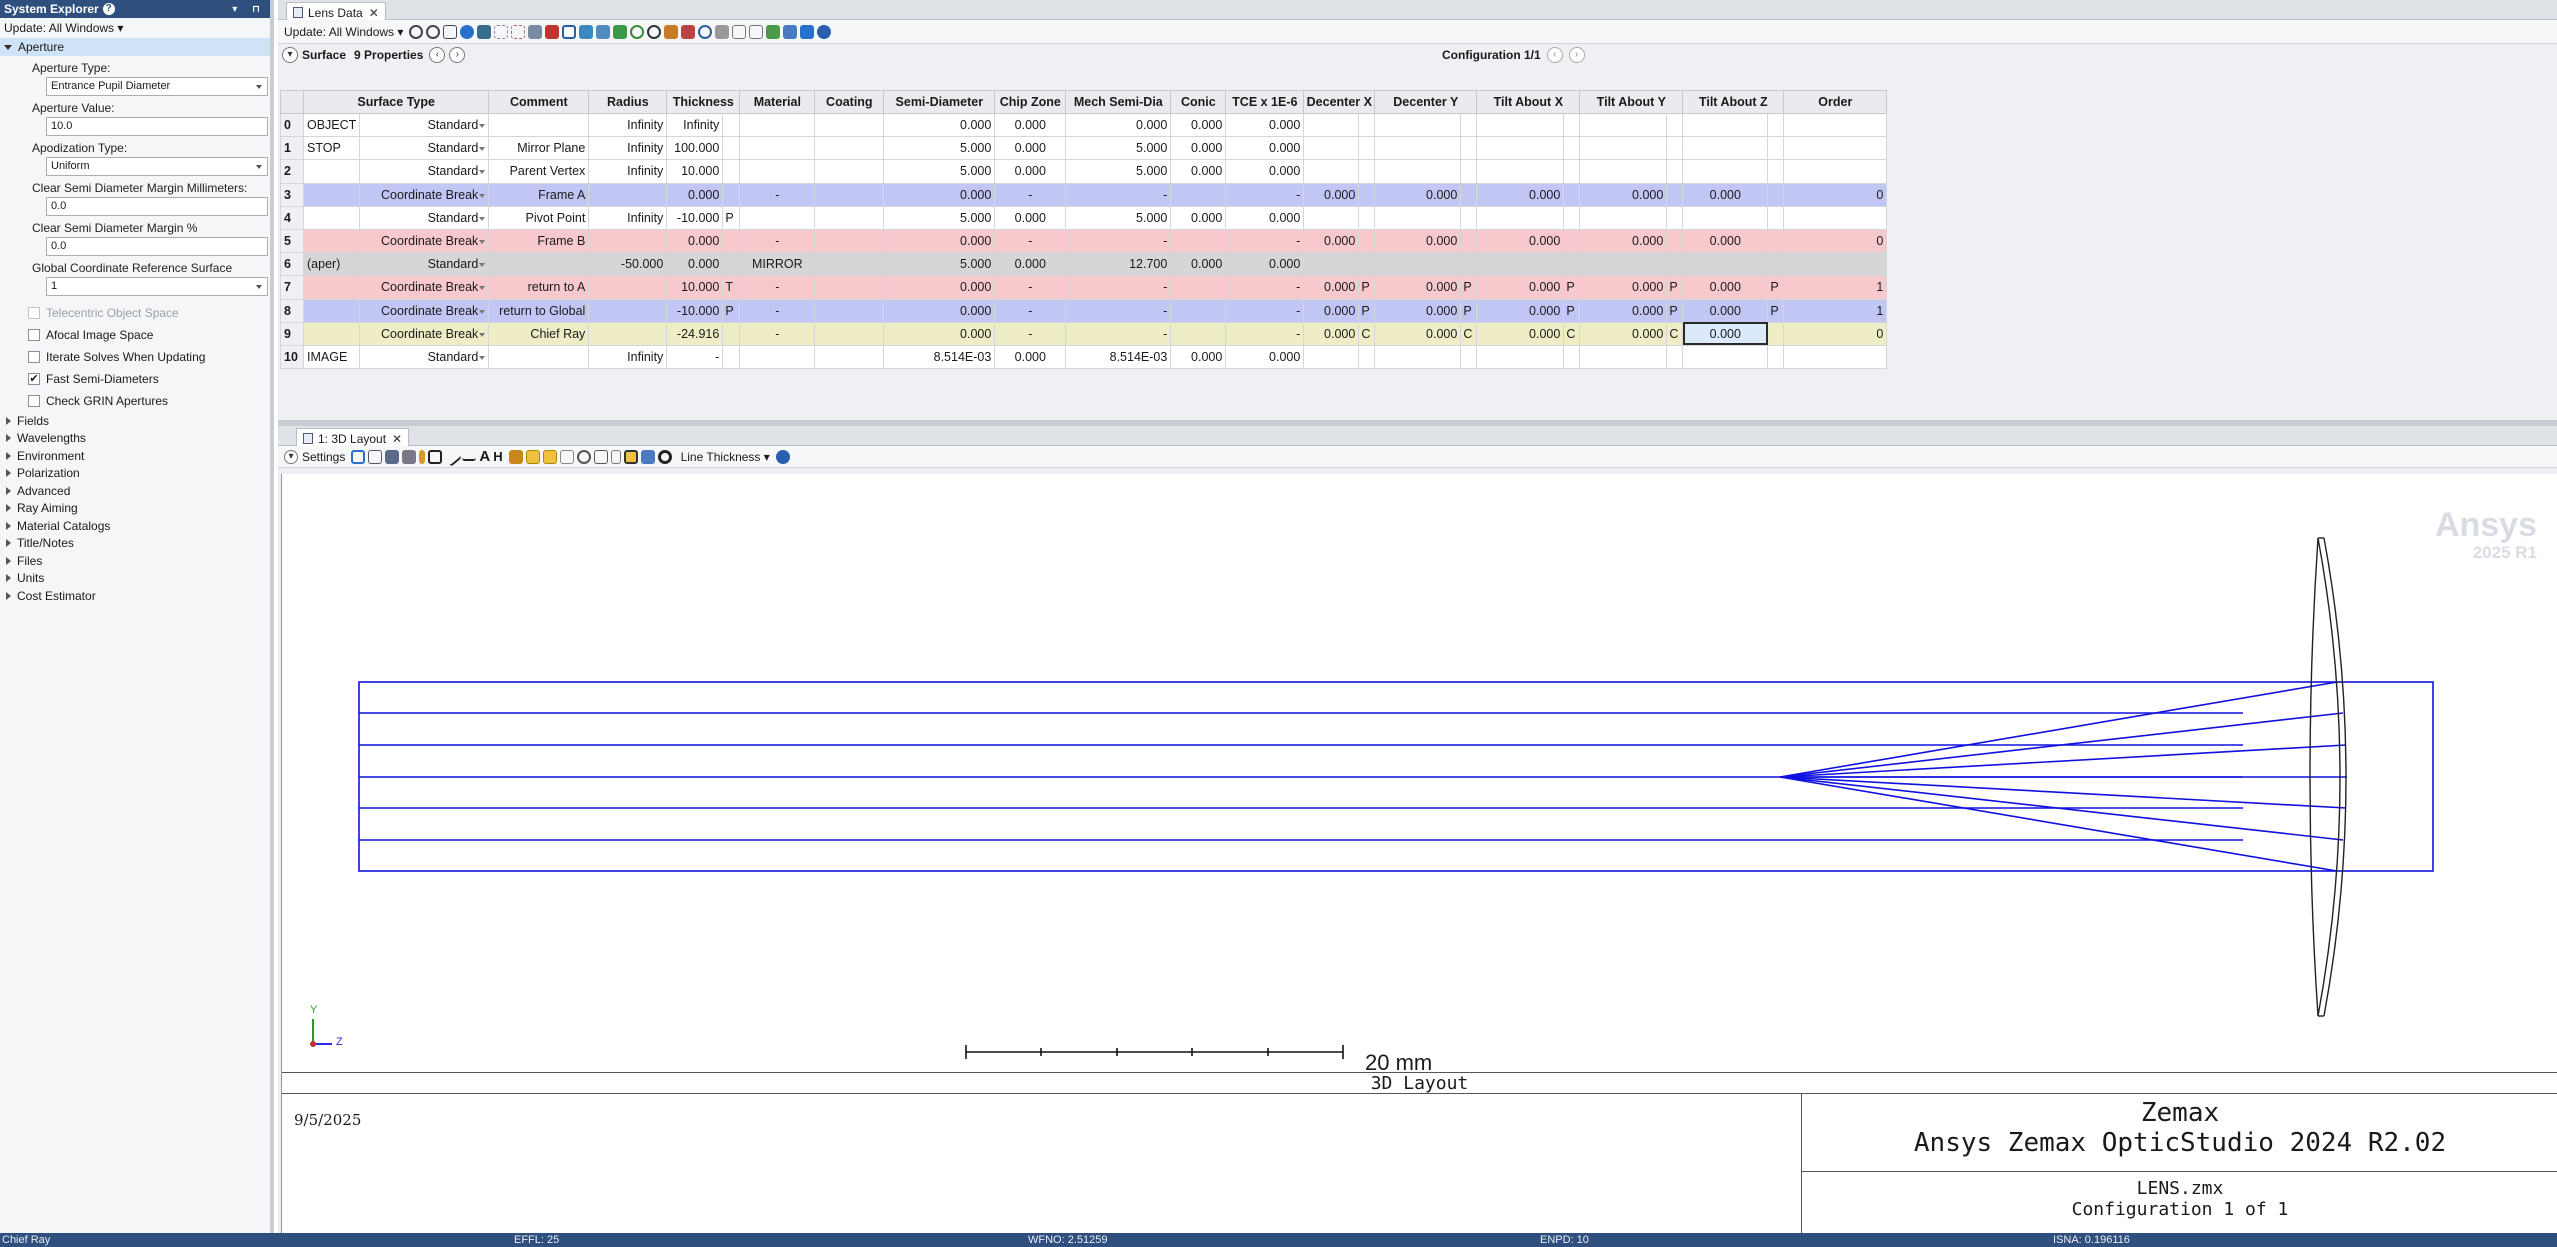 This screenshot has width=2557, height=1247. I want to click on cell-thickness: -, so click(695, 357).